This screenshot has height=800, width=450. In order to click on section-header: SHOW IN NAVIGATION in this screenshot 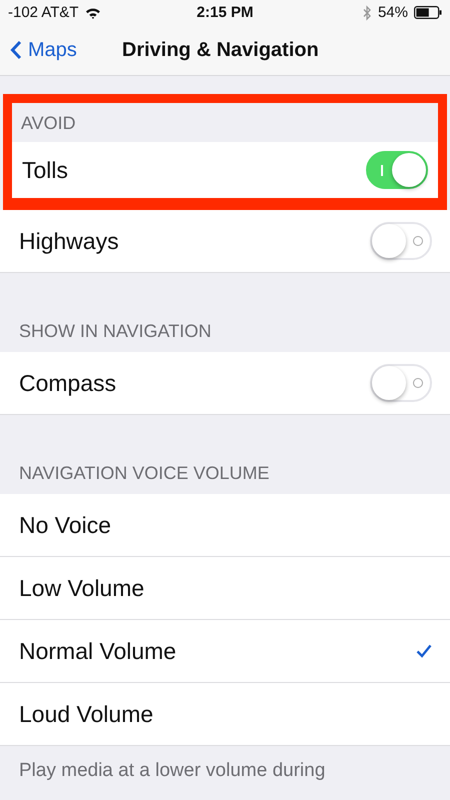, I will do `click(115, 331)`.